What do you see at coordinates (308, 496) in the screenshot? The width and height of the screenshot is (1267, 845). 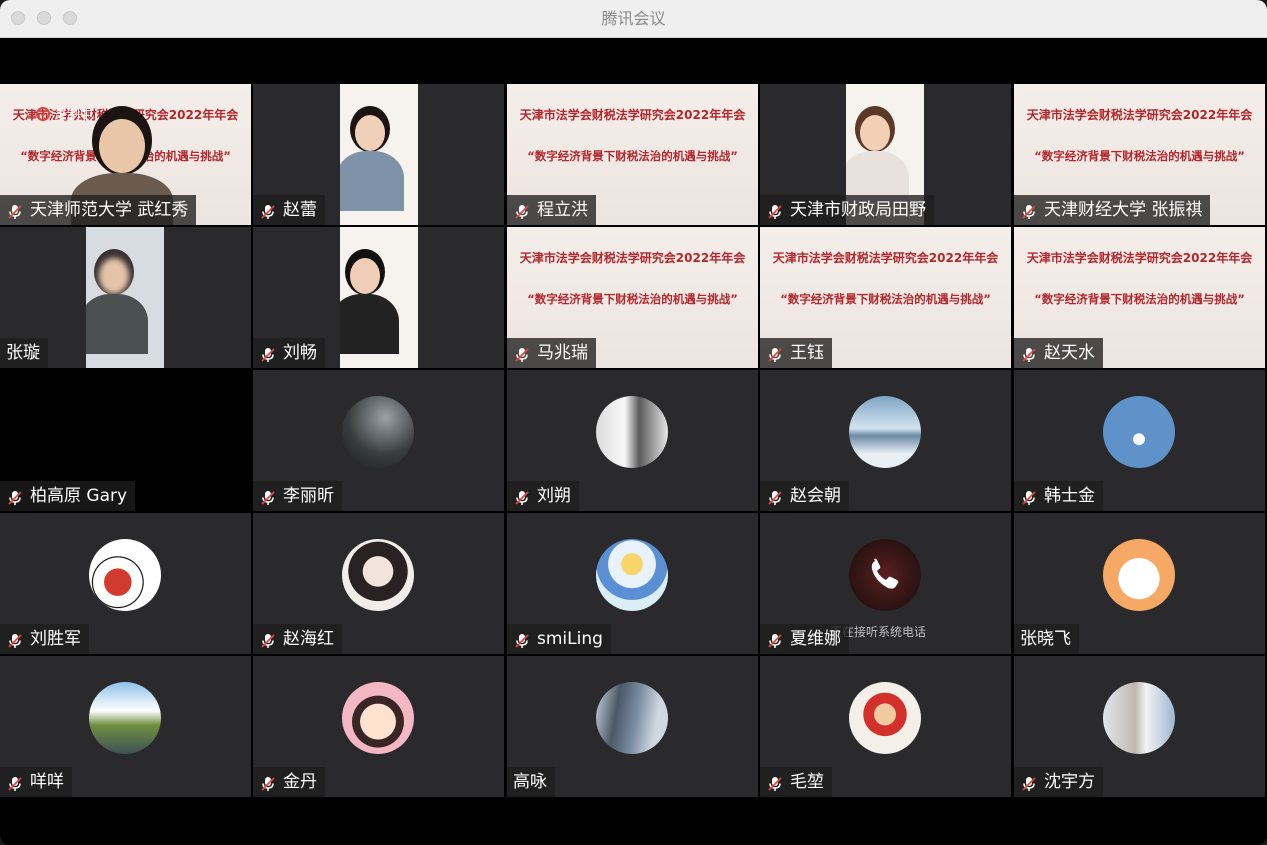 I see `participant-name: 李丽昕` at bounding box center [308, 496].